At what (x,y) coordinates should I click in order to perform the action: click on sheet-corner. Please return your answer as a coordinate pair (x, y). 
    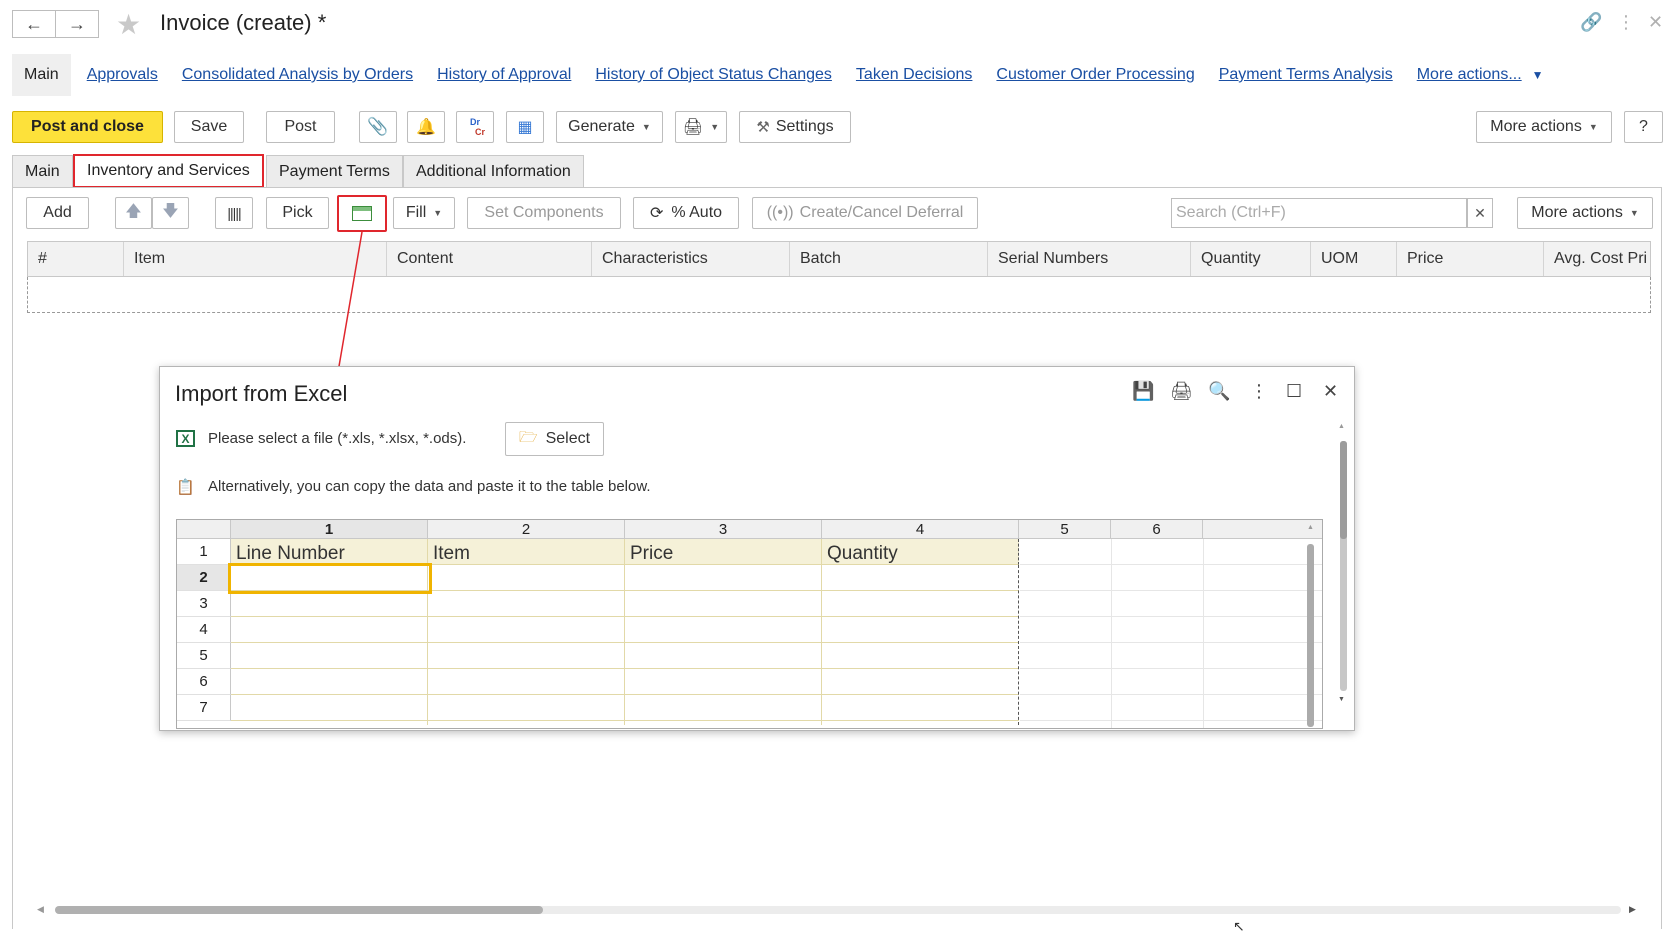
    Looking at the image, I should click on (204, 529).